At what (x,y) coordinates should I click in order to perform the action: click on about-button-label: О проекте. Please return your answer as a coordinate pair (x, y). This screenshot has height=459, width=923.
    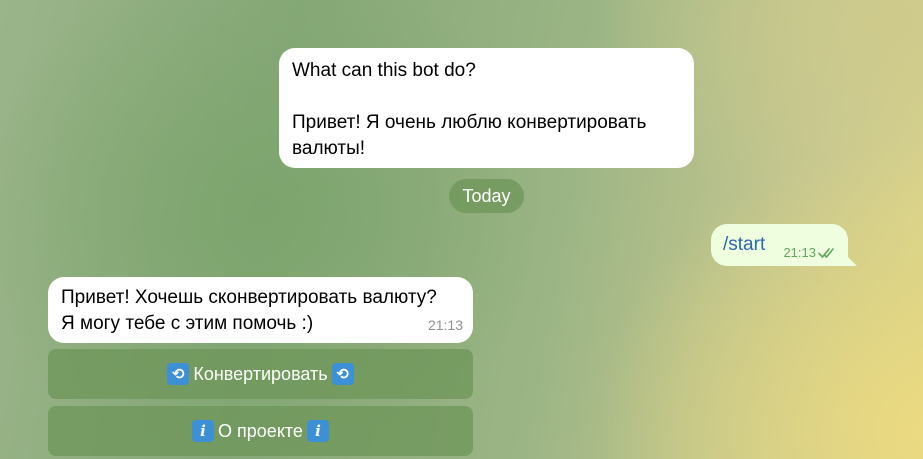
    Looking at the image, I should click on (260, 430).